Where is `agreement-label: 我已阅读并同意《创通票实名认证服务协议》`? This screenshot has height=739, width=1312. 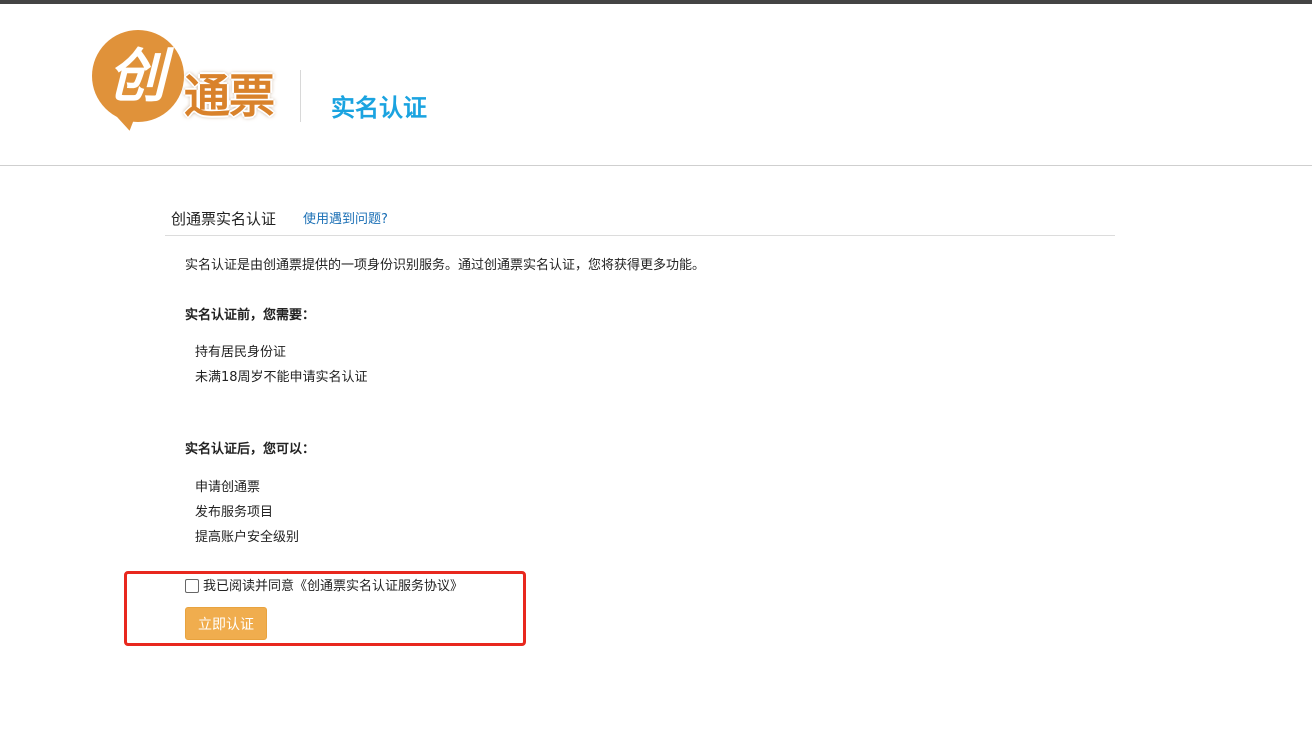 agreement-label: 我已阅读并同意《创通票实名认证服务协议》 is located at coordinates (333, 587).